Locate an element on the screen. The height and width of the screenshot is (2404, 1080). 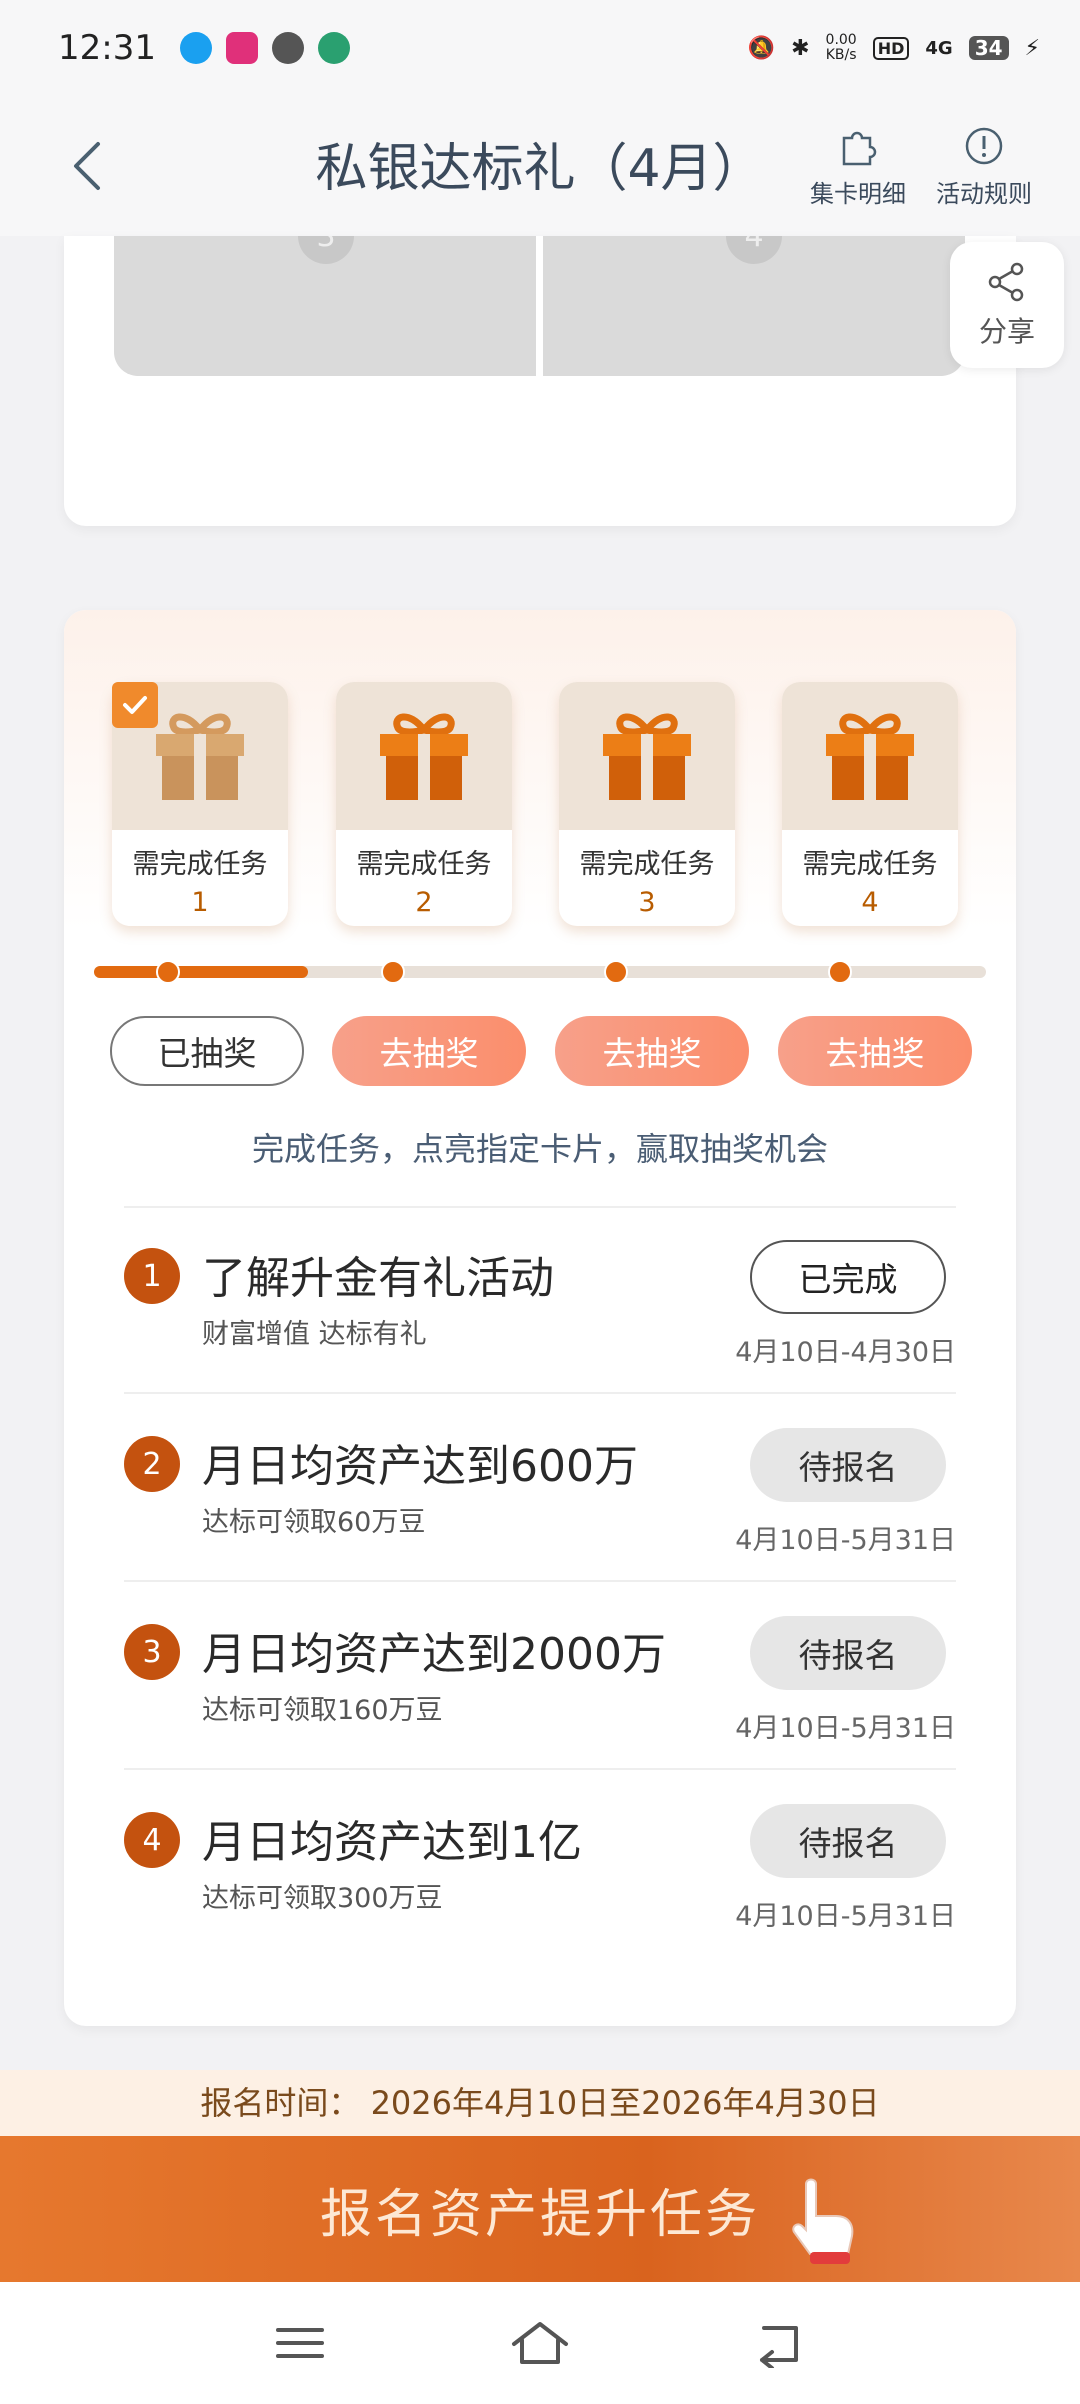
gift-card-2: 需完成任务 2 is located at coordinates (424, 804).